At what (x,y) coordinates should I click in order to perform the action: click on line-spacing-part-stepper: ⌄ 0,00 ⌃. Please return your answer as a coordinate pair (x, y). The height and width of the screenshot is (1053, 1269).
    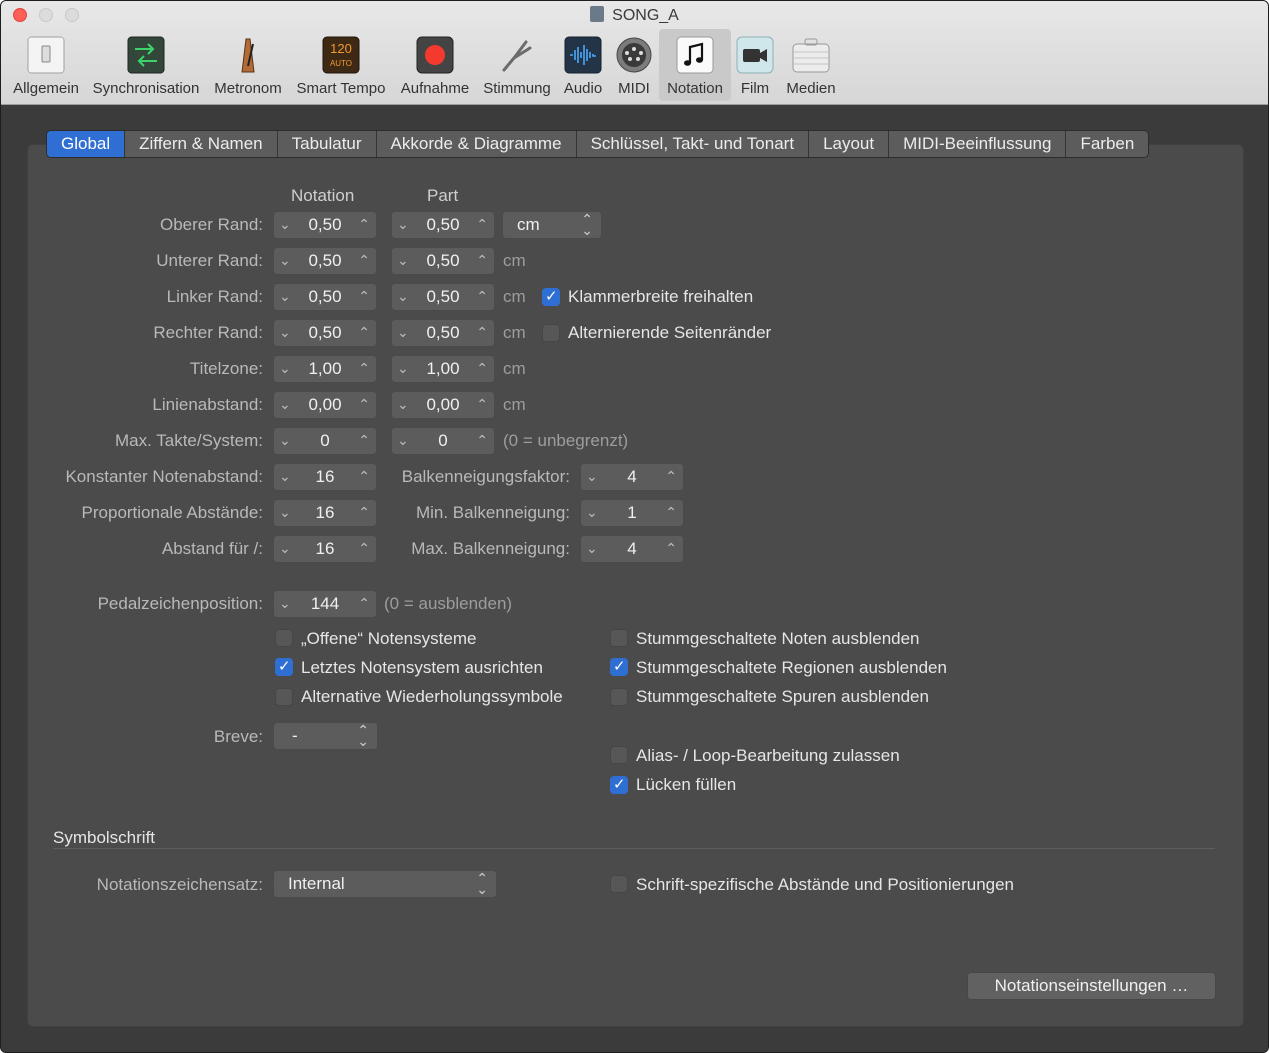
    Looking at the image, I should click on (443, 405).